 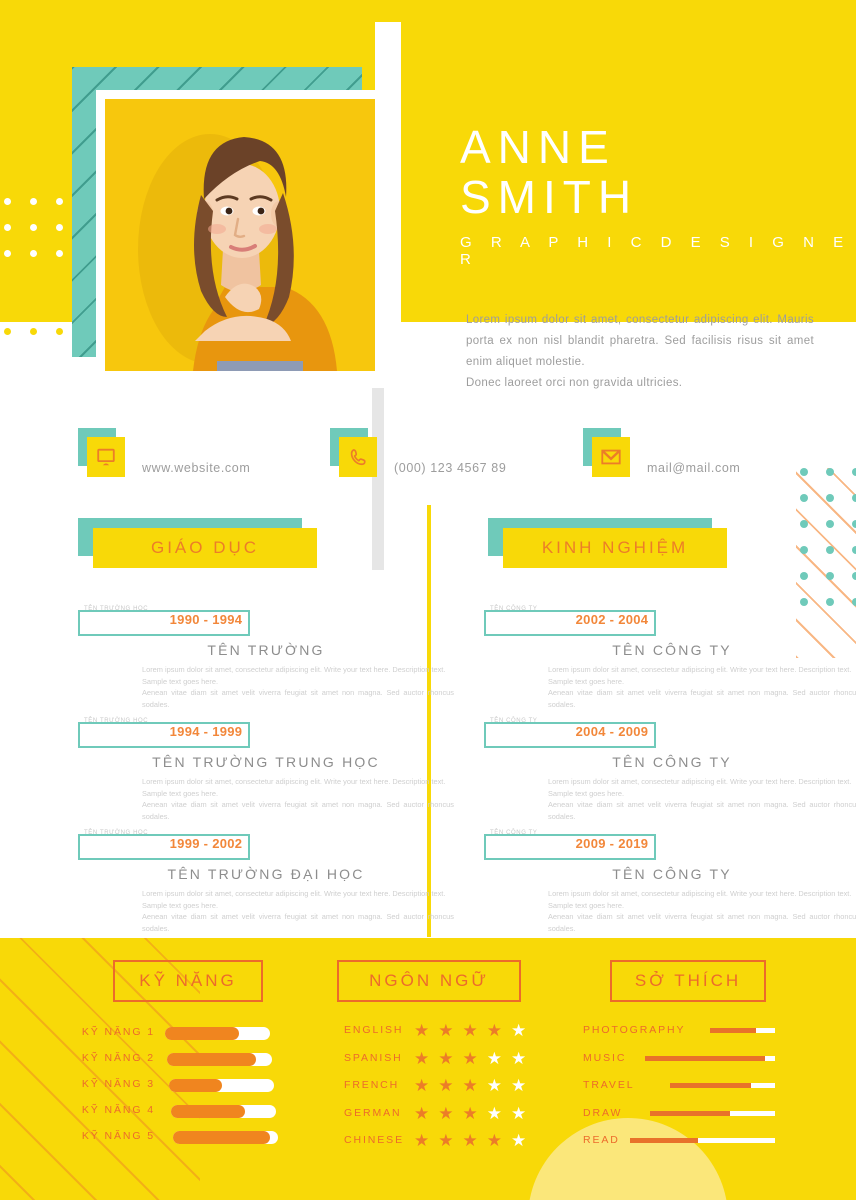 I want to click on experience-date: 2002 - 2004, so click(x=612, y=619).